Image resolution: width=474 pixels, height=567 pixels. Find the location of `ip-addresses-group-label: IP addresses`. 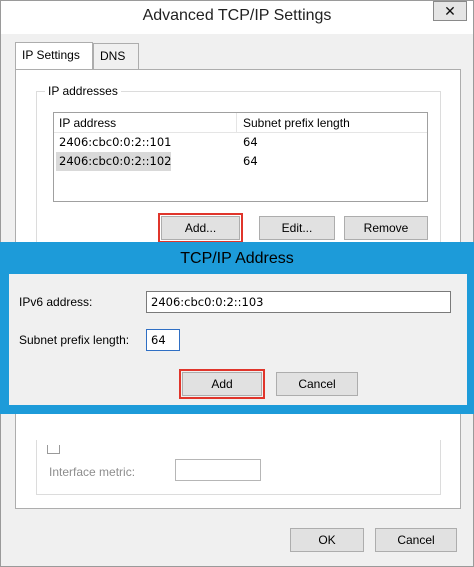

ip-addresses-group-label: IP addresses is located at coordinates (83, 91).